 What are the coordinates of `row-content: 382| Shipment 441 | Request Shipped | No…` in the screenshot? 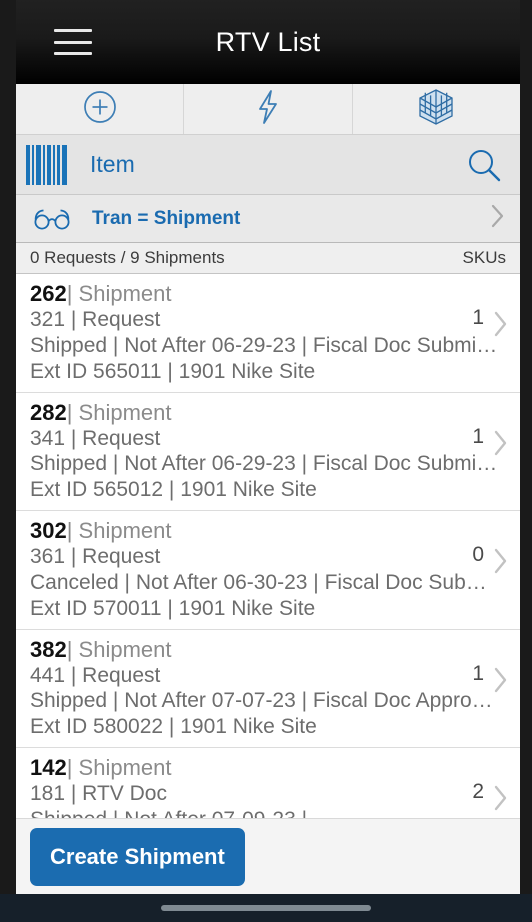 It's located at (261, 688).